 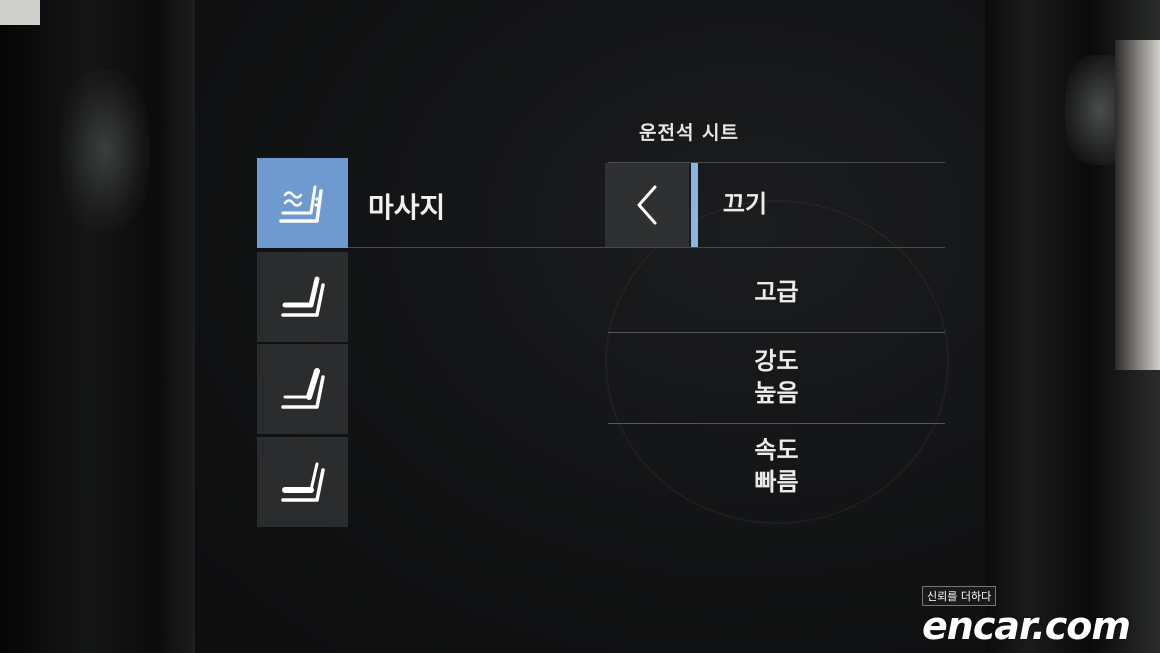 What do you see at coordinates (646, 247) in the screenshot?
I see `row-divider` at bounding box center [646, 247].